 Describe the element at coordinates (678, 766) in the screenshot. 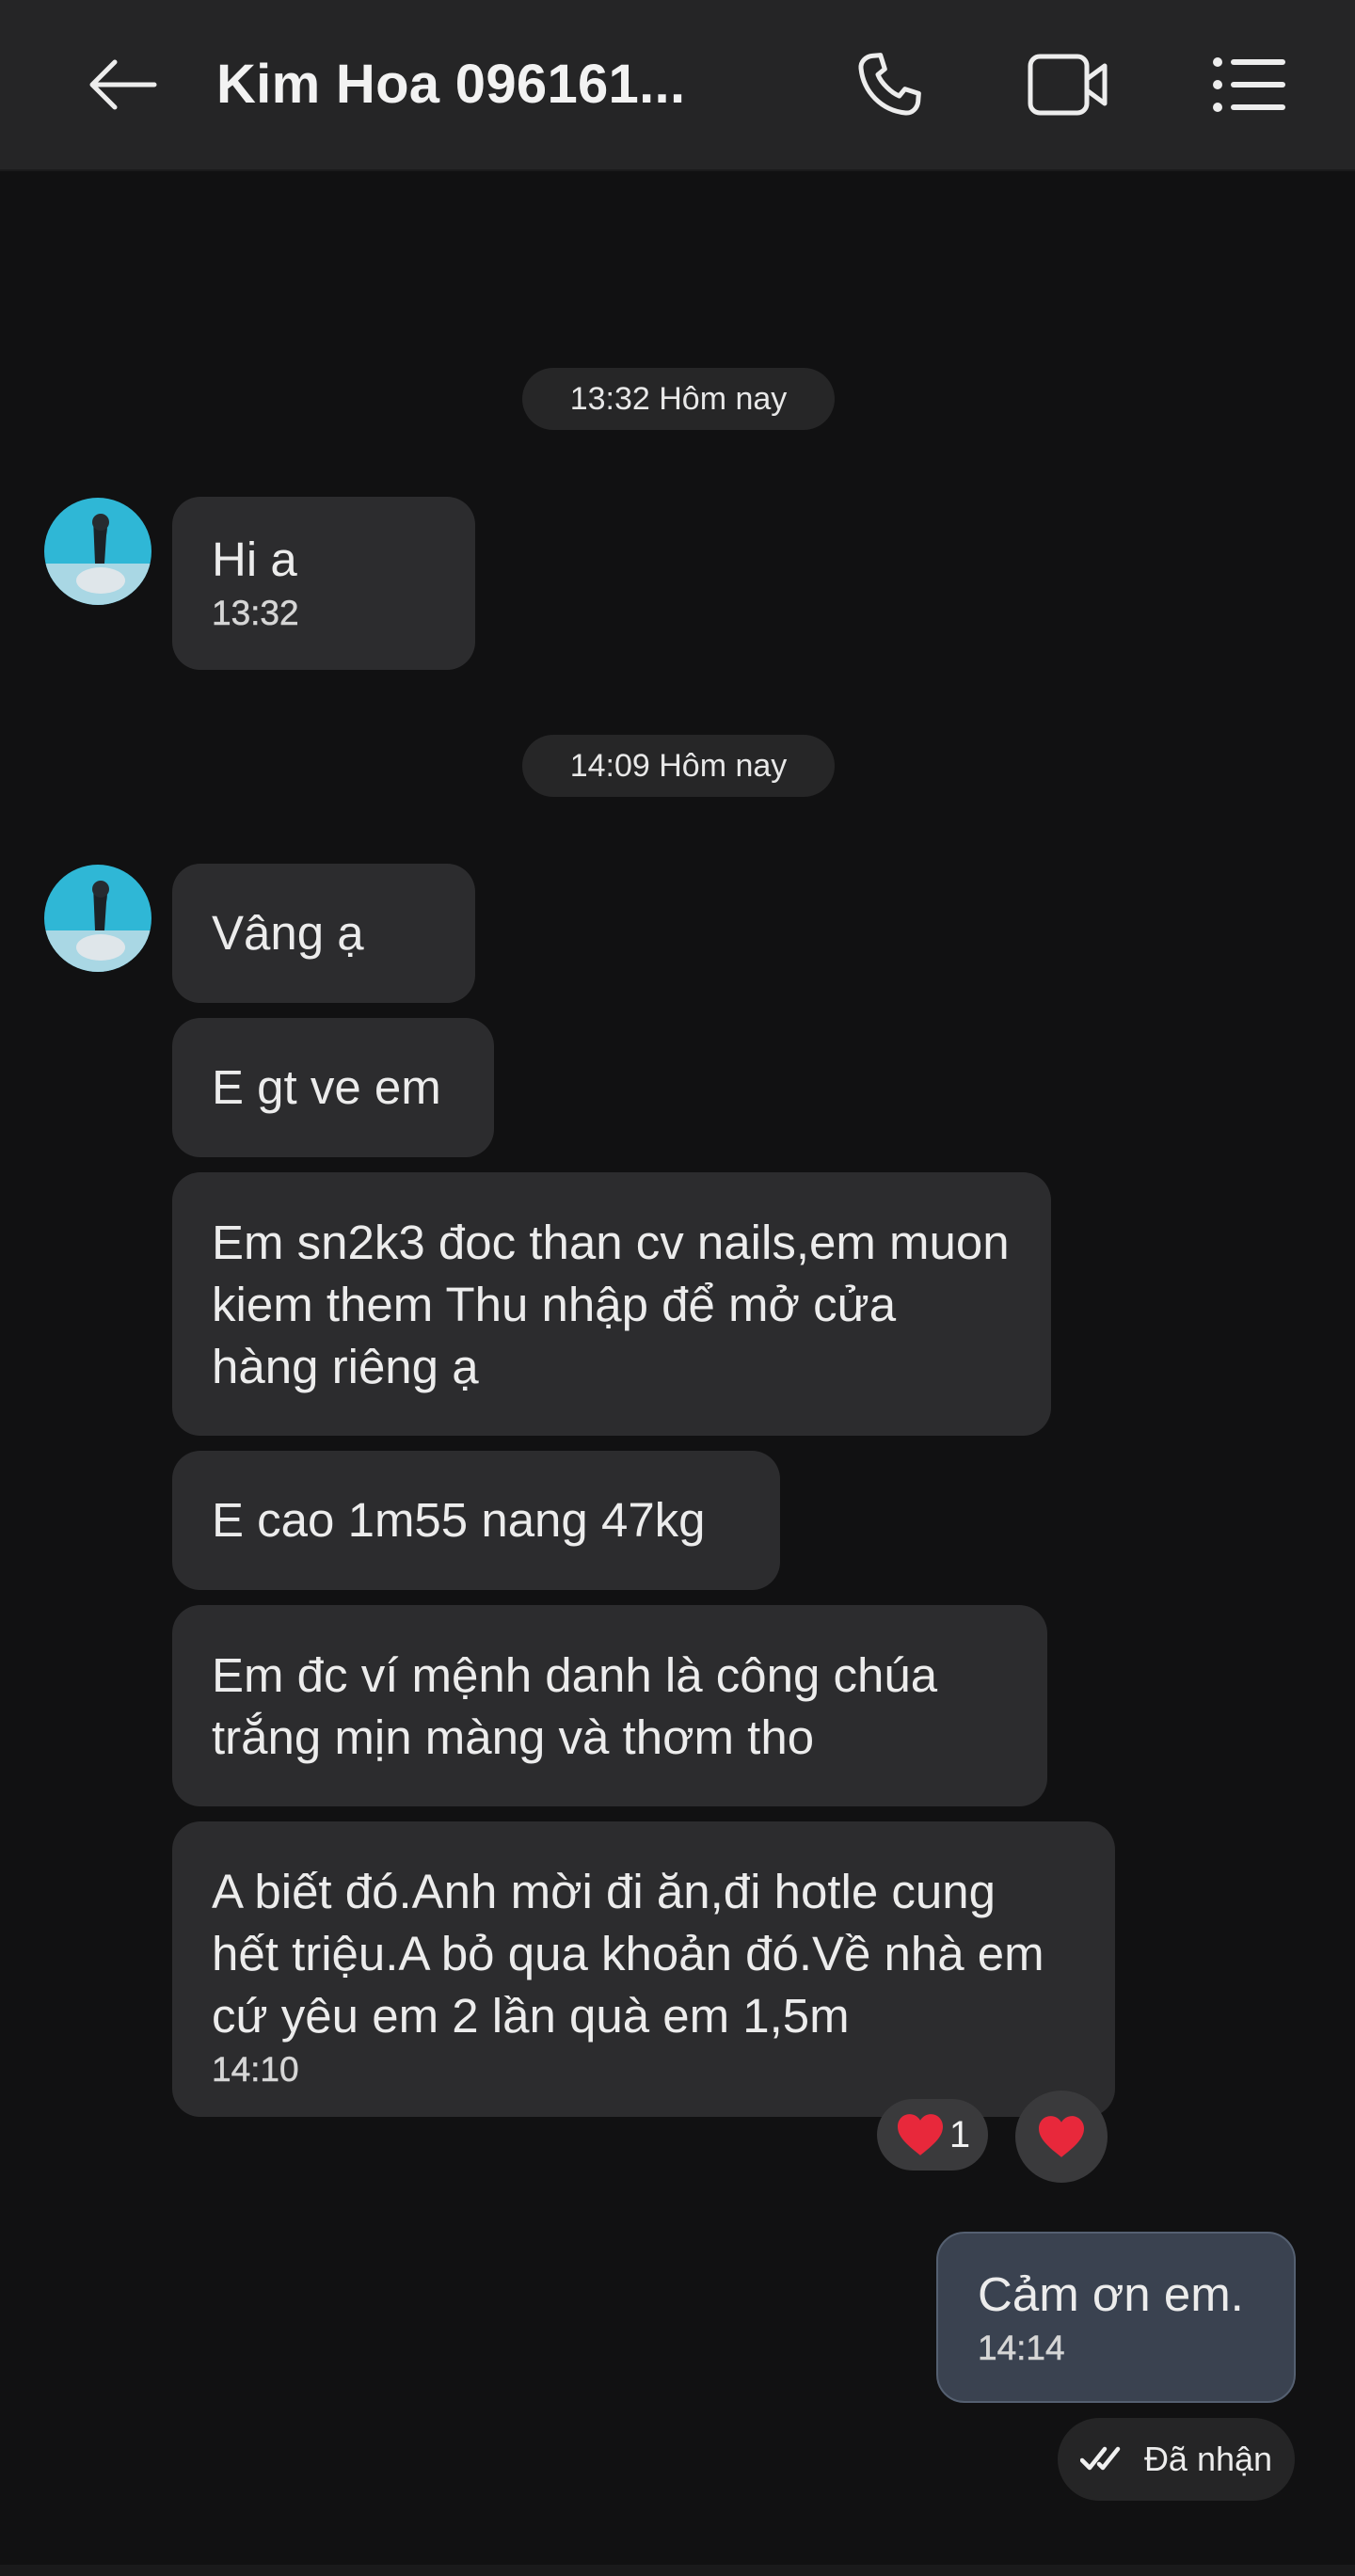

I see `date-separator: 14:09 Hôm nay` at that location.